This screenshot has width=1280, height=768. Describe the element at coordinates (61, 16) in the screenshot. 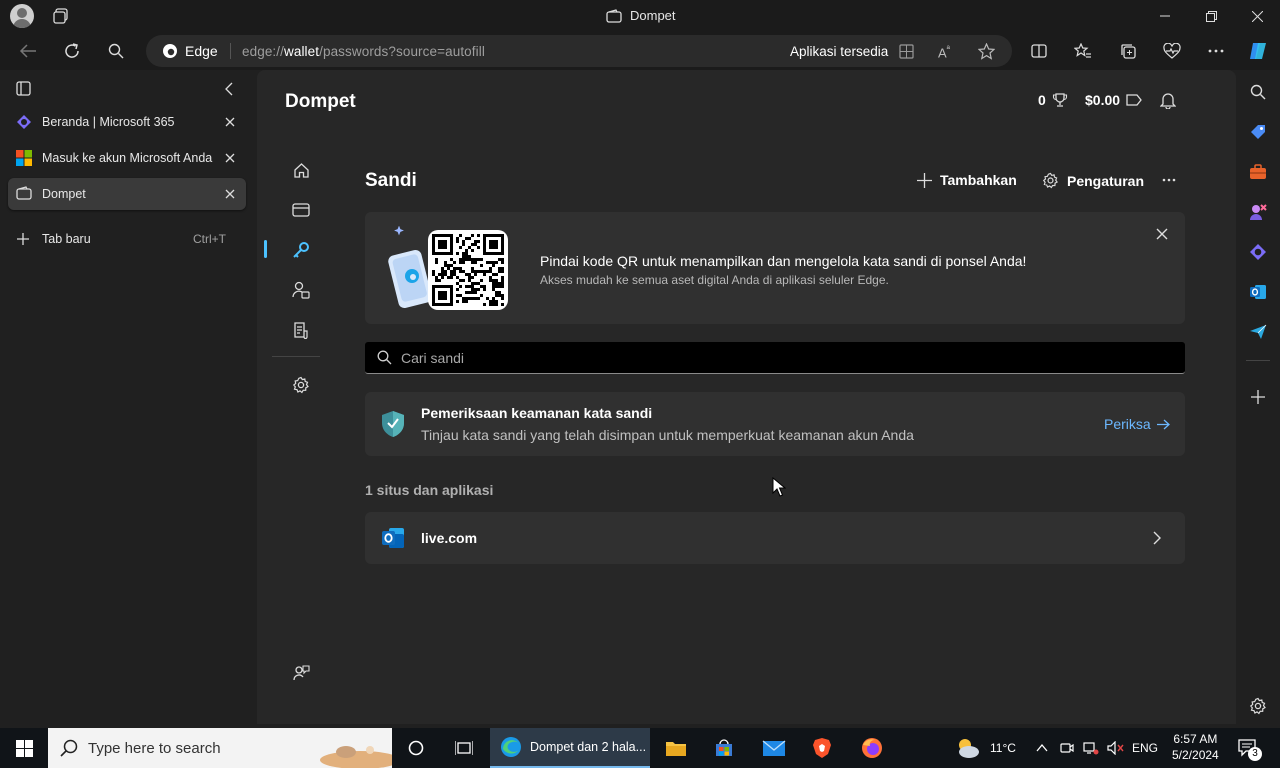

I see `workspaces-icon` at that location.